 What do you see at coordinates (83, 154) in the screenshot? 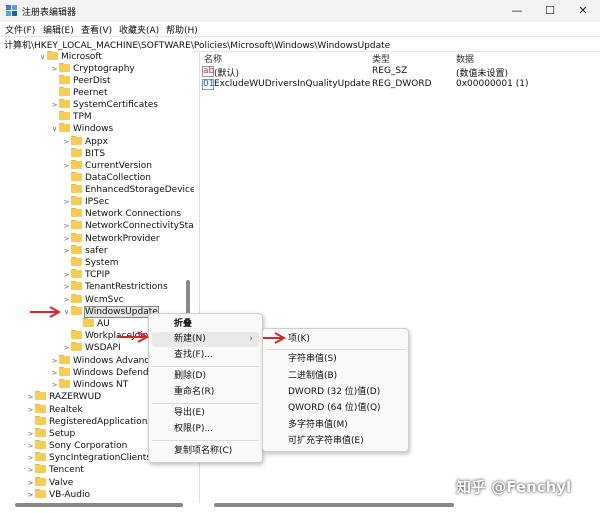
I see `tree-item-bits: BITS` at bounding box center [83, 154].